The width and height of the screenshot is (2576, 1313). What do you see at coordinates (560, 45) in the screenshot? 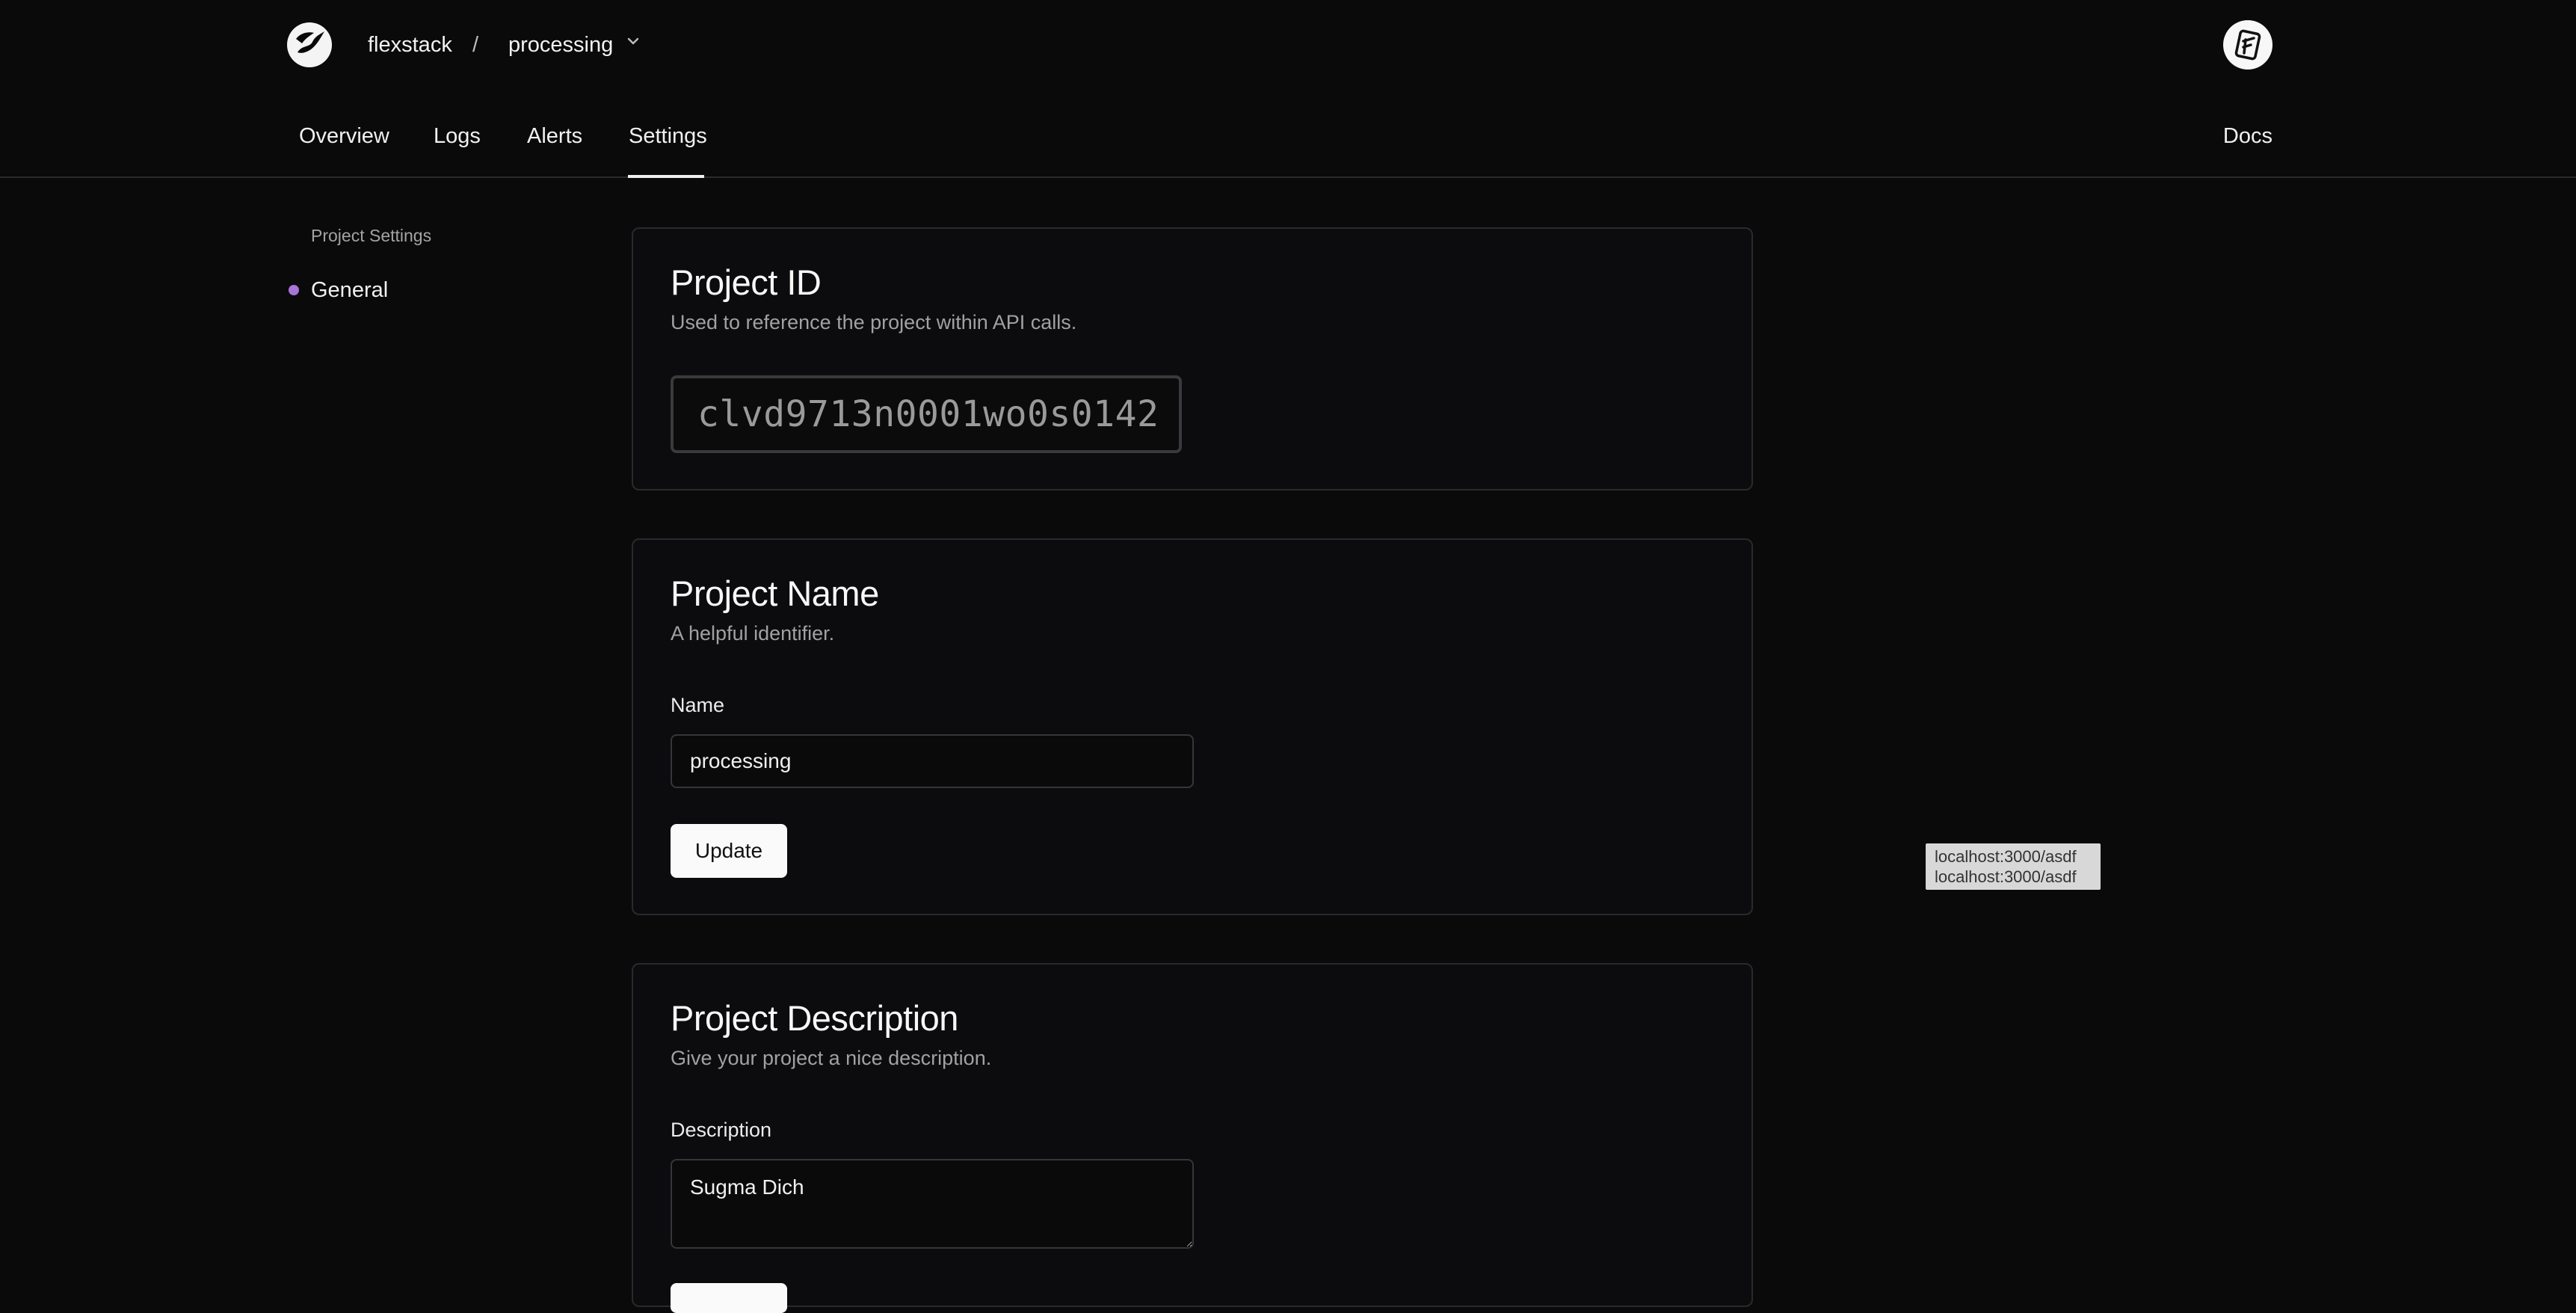
I see `project-breadcrumb: processing` at bounding box center [560, 45].